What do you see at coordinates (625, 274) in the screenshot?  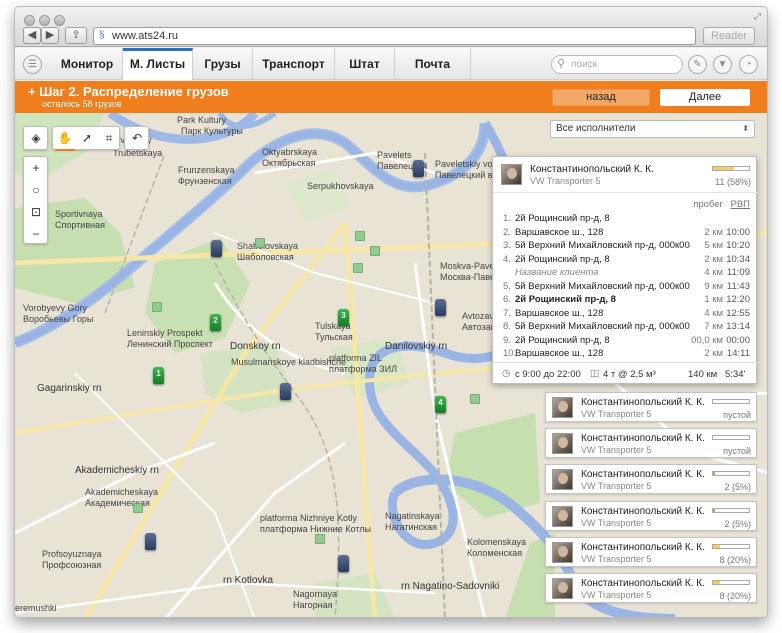 I see `route-stop: Название клиента 4 км 11:09` at bounding box center [625, 274].